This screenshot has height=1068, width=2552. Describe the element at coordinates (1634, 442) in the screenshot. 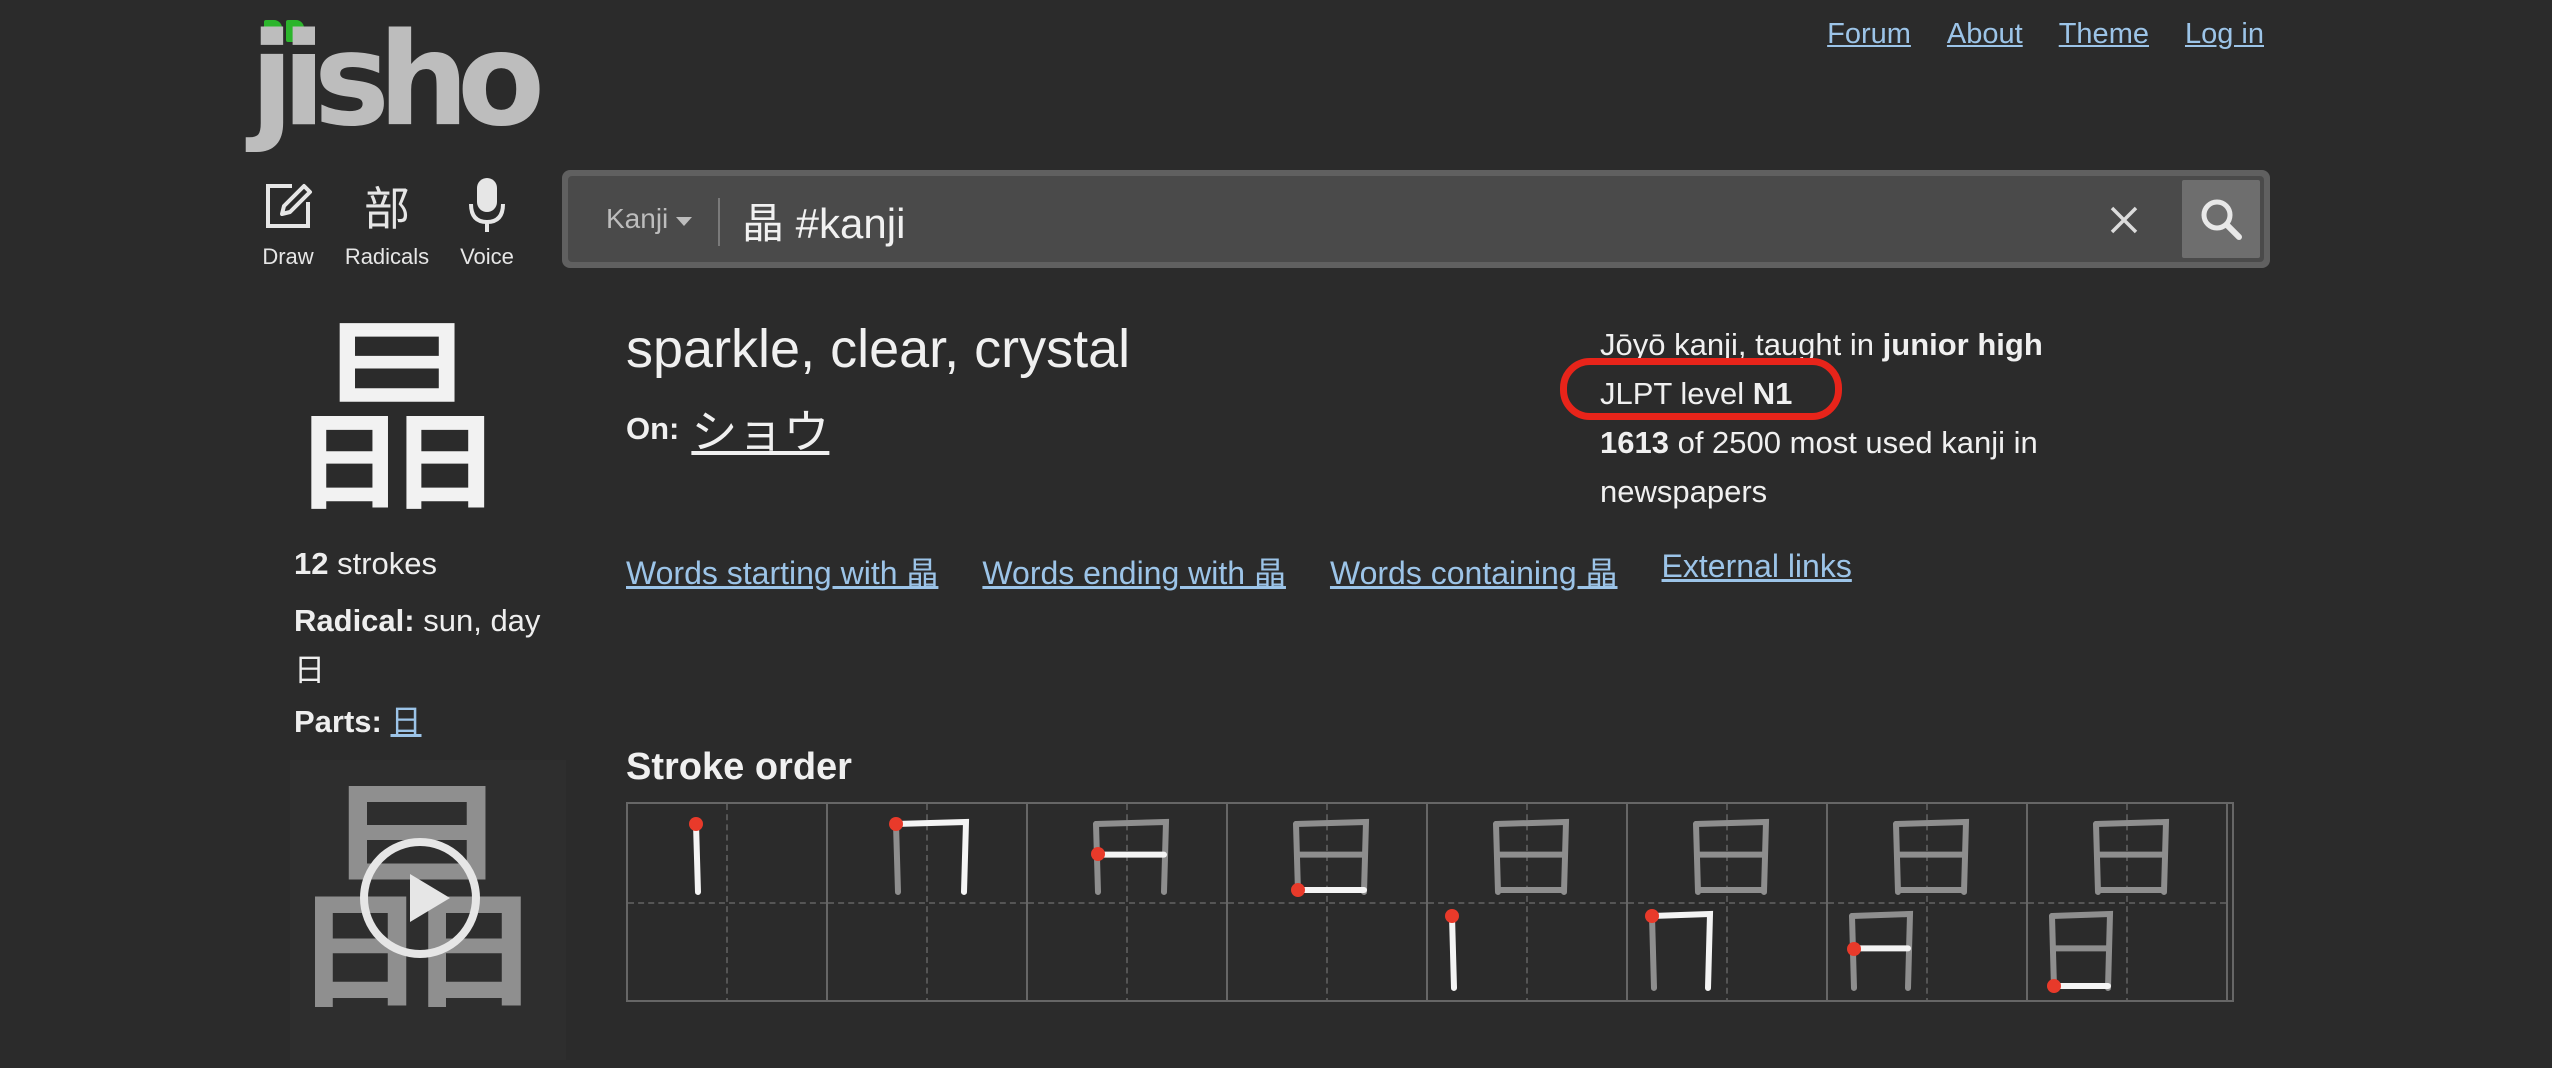

I see `frequency-rank: 1613` at that location.